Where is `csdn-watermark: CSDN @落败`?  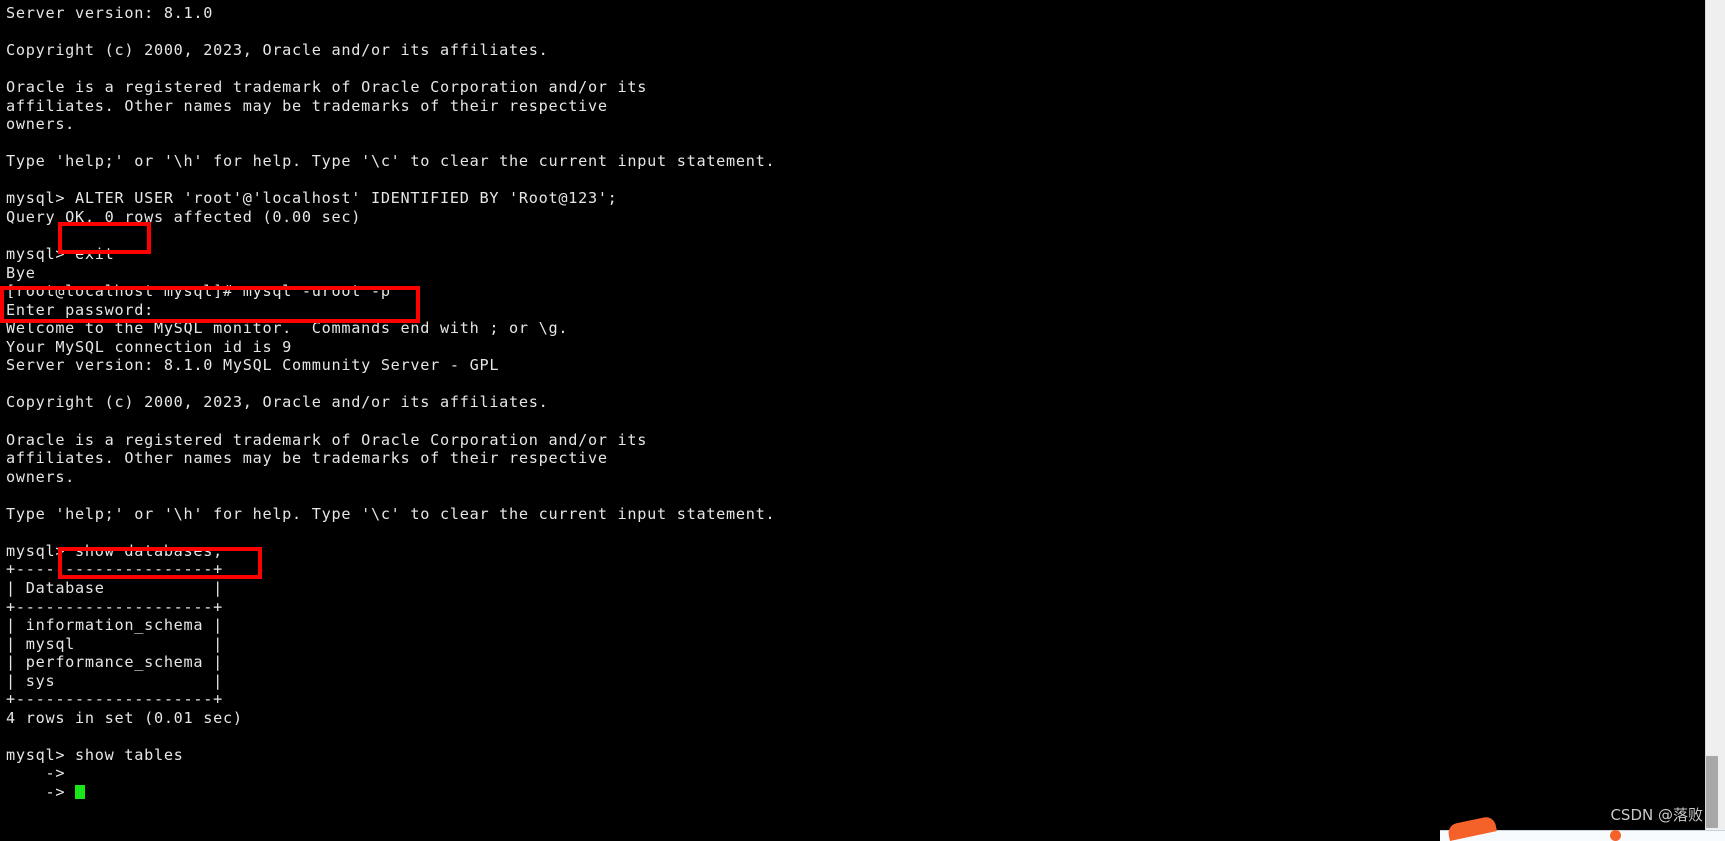 csdn-watermark: CSDN @落败 is located at coordinates (1656, 815).